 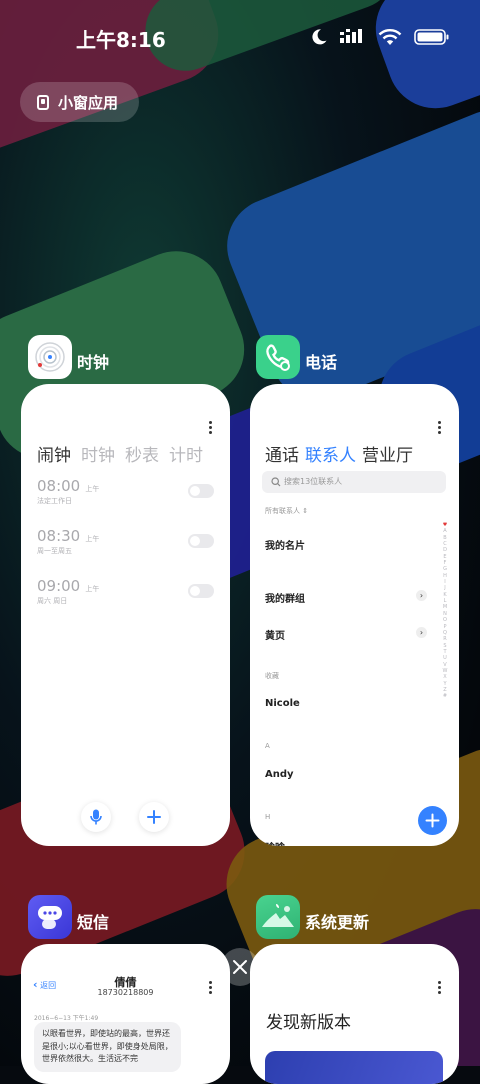 I want to click on microphone-icon, so click(x=96, y=817).